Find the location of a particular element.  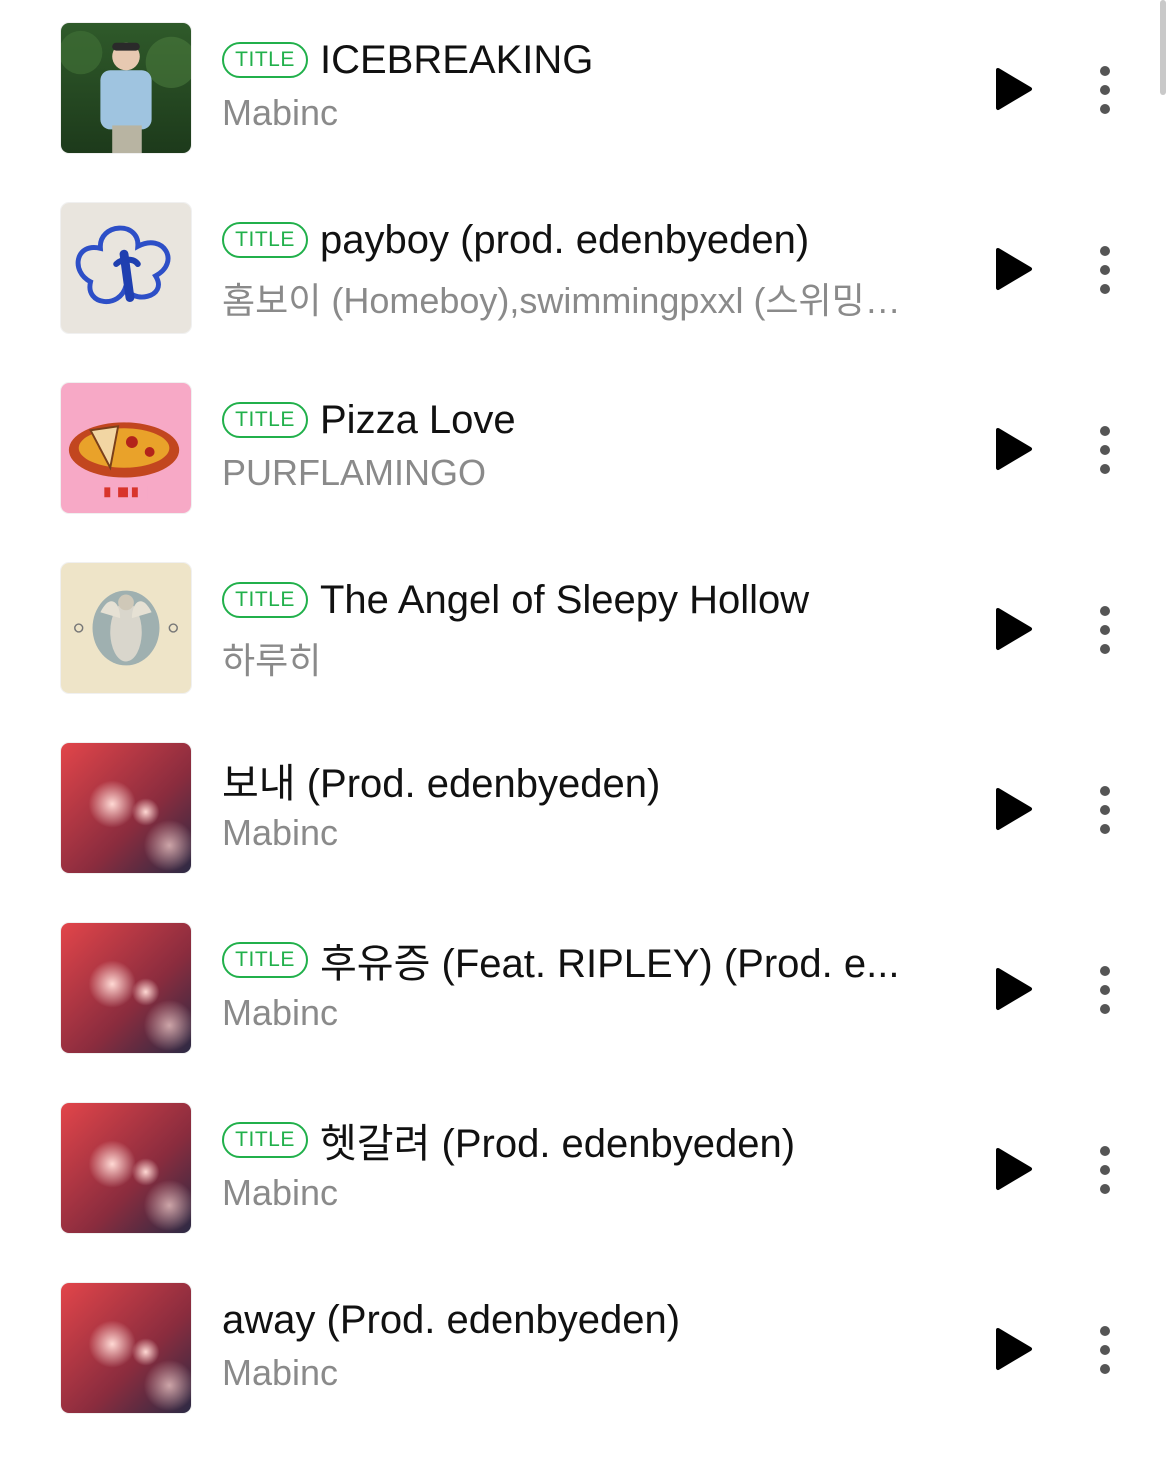

album-art-blue-doodle is located at coordinates (126, 268).